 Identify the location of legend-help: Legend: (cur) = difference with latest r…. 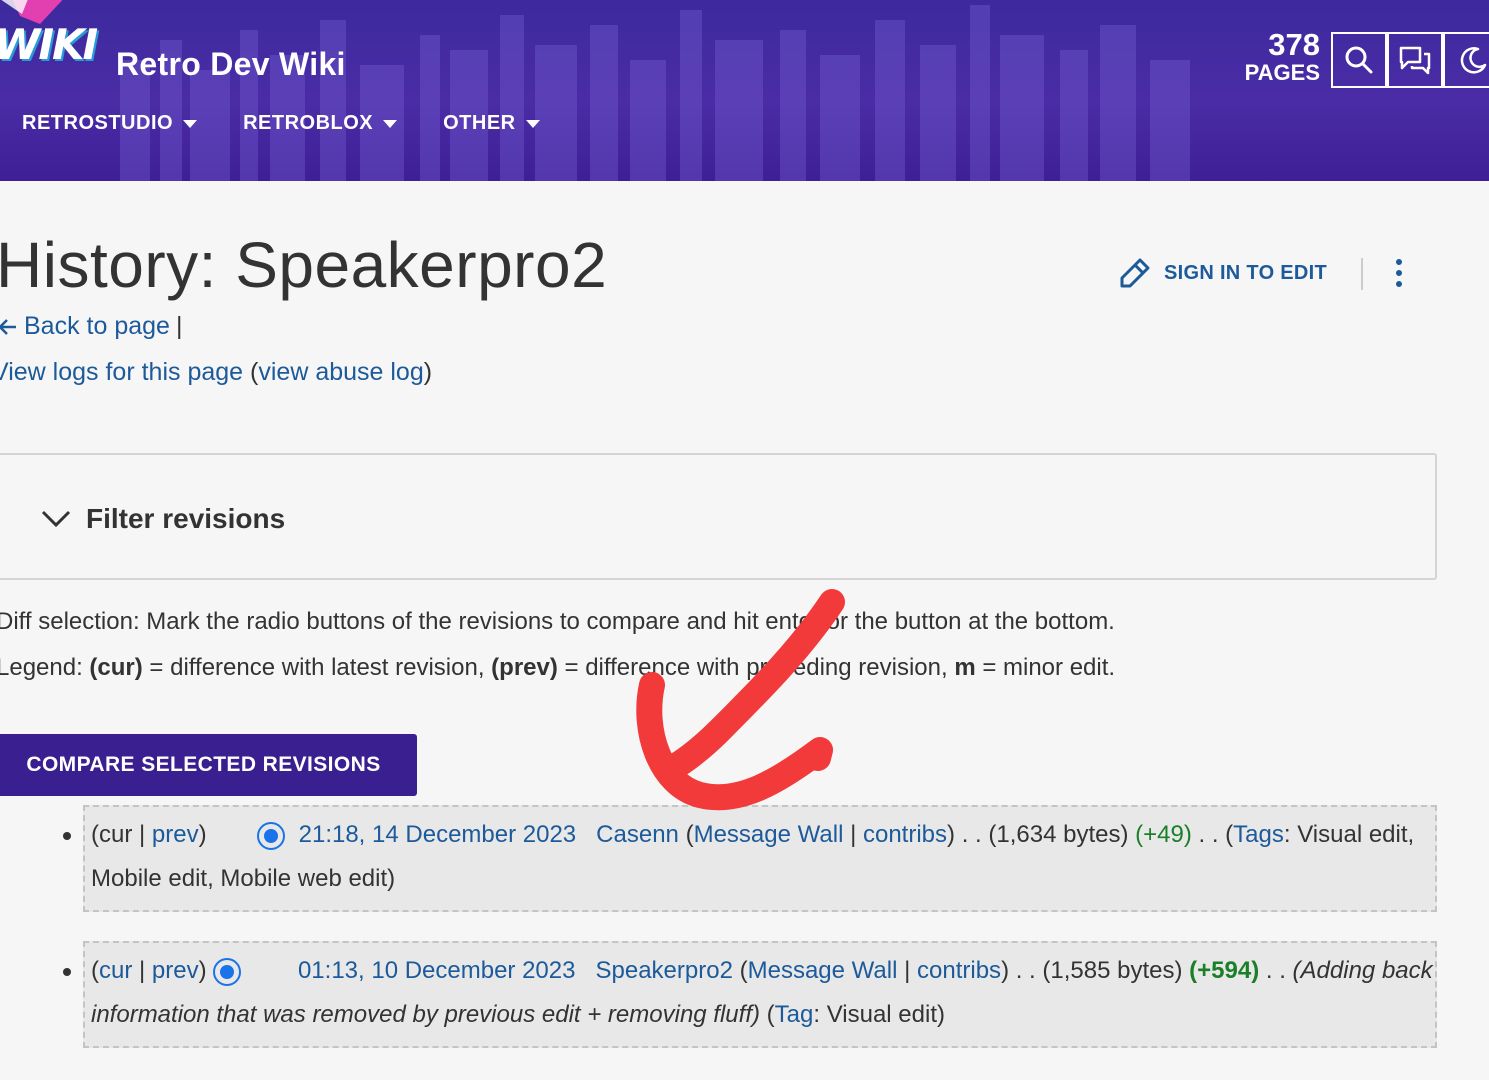
(557, 668).